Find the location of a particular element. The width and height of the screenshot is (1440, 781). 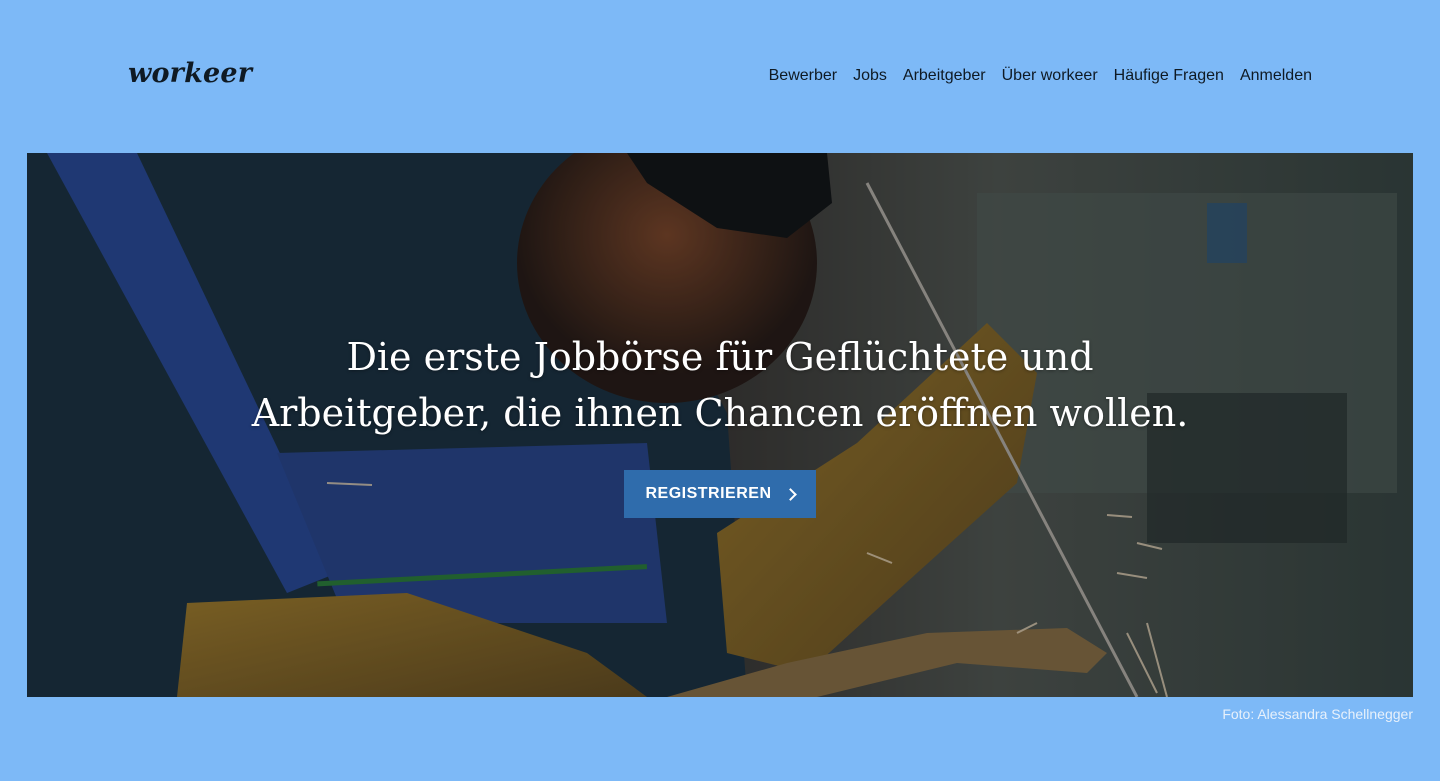

chevron-right-icon is located at coordinates (790, 494).